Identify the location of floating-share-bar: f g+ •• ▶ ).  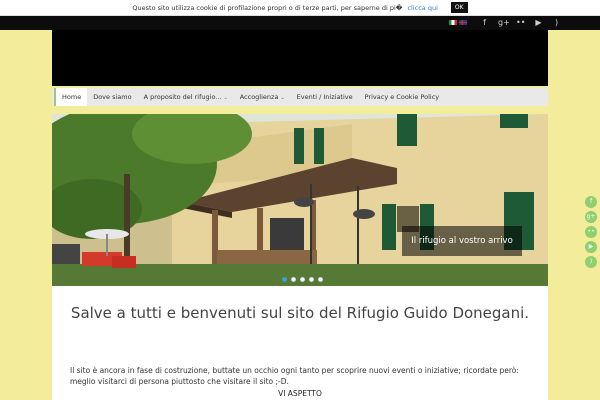
(591, 232).